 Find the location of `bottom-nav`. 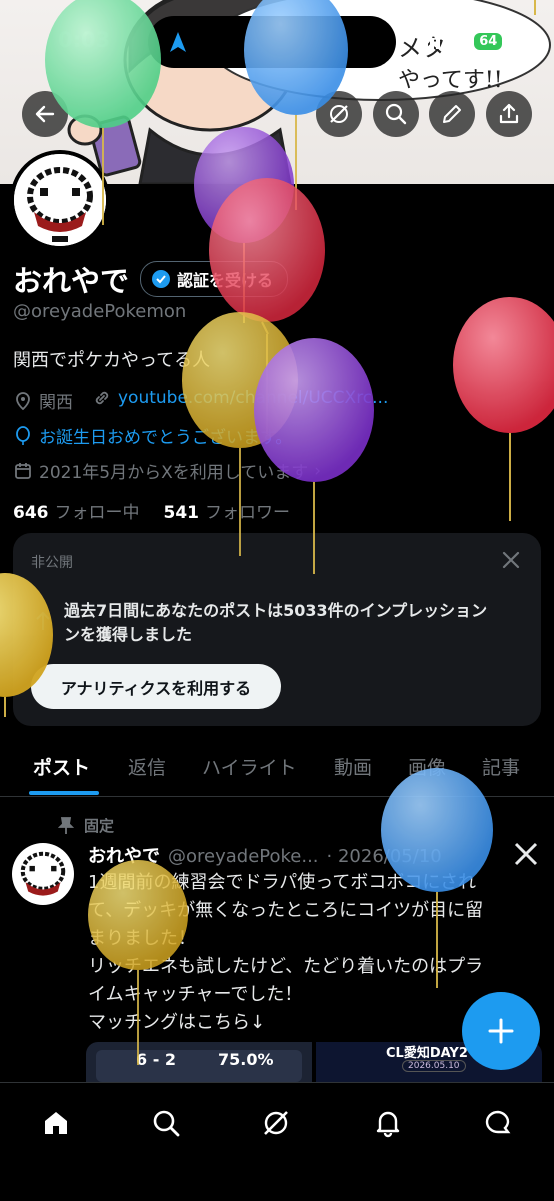

bottom-nav is located at coordinates (277, 1141).